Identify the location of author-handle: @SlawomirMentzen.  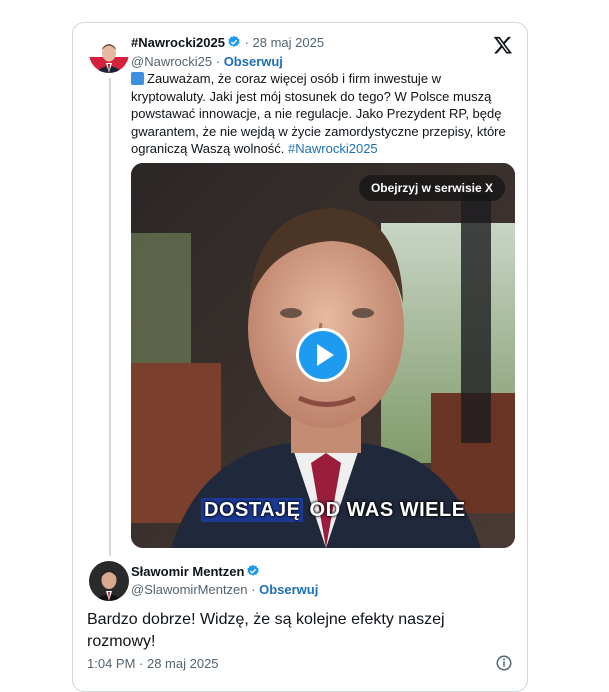
(189, 589).